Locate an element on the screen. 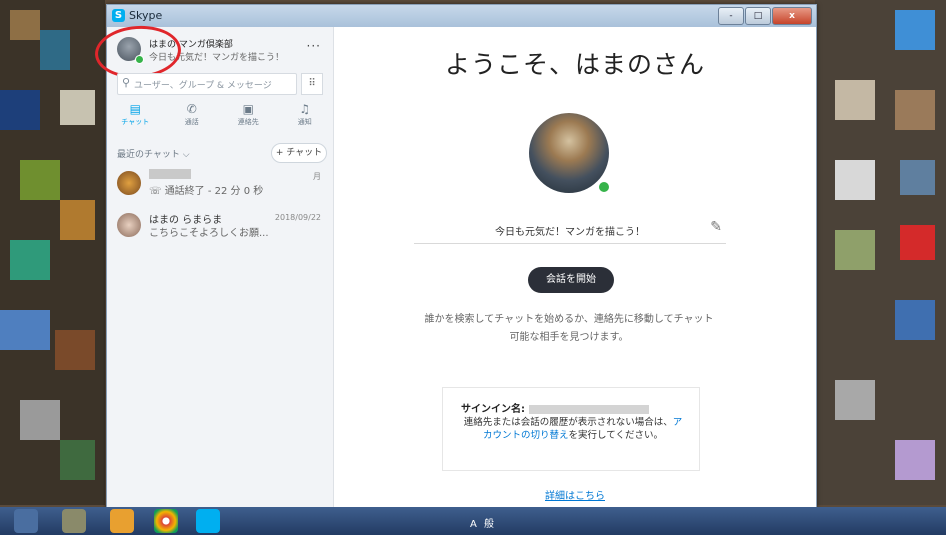  signin-label: サインイン名: is located at coordinates (555, 407).